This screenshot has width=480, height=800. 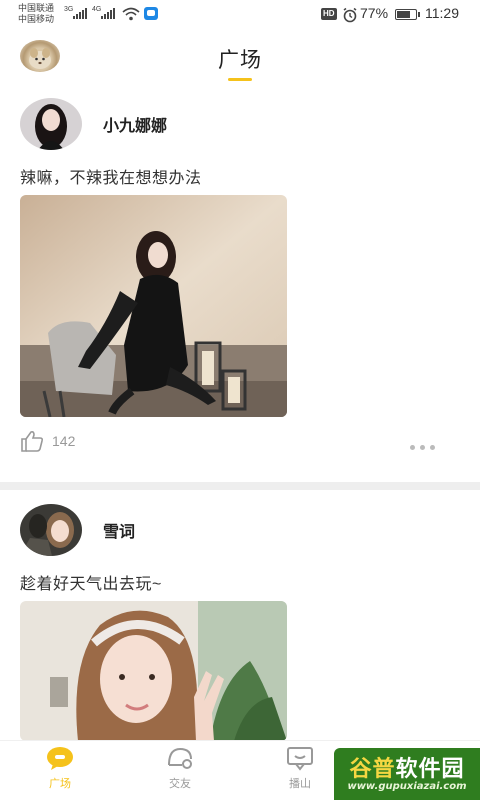 What do you see at coordinates (36, 19) in the screenshot?
I see `carrier-2: 中国移动` at bounding box center [36, 19].